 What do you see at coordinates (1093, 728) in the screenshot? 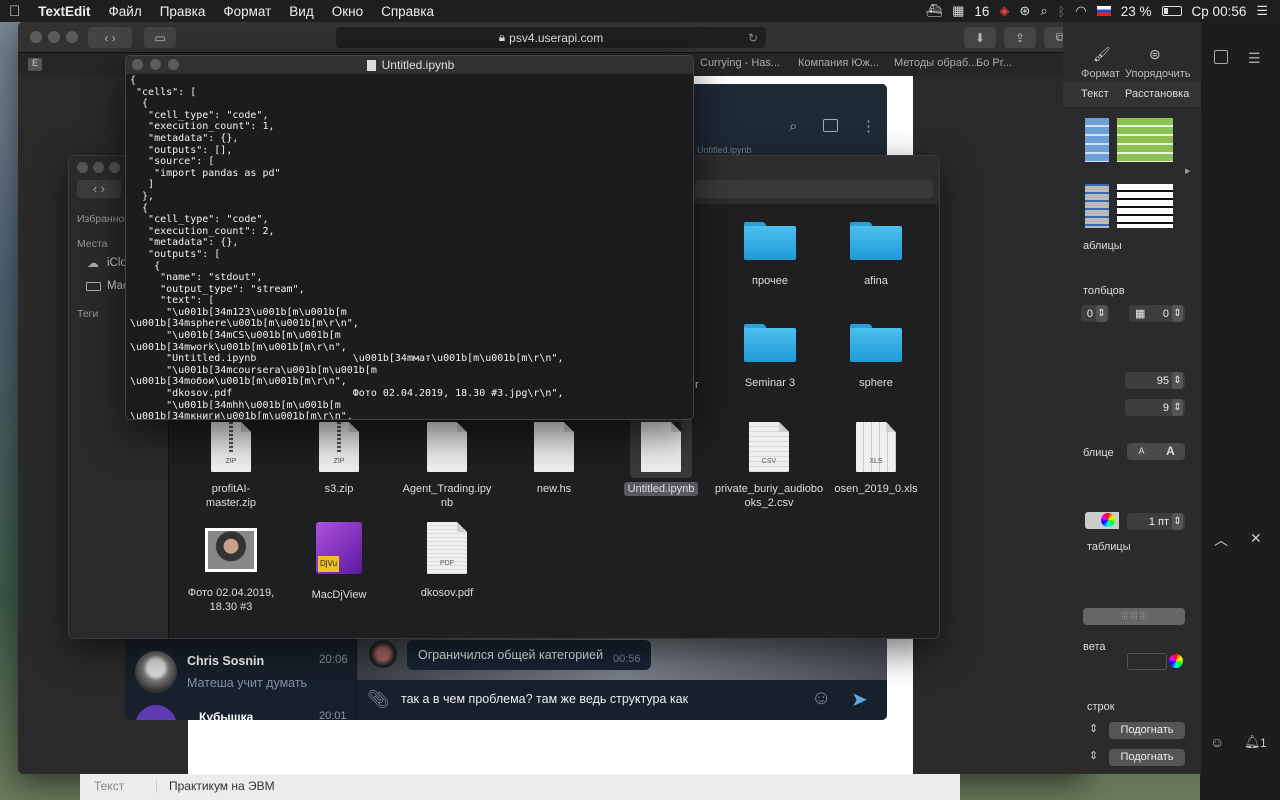
I see `header-rows-stepper: ⇕` at bounding box center [1093, 728].